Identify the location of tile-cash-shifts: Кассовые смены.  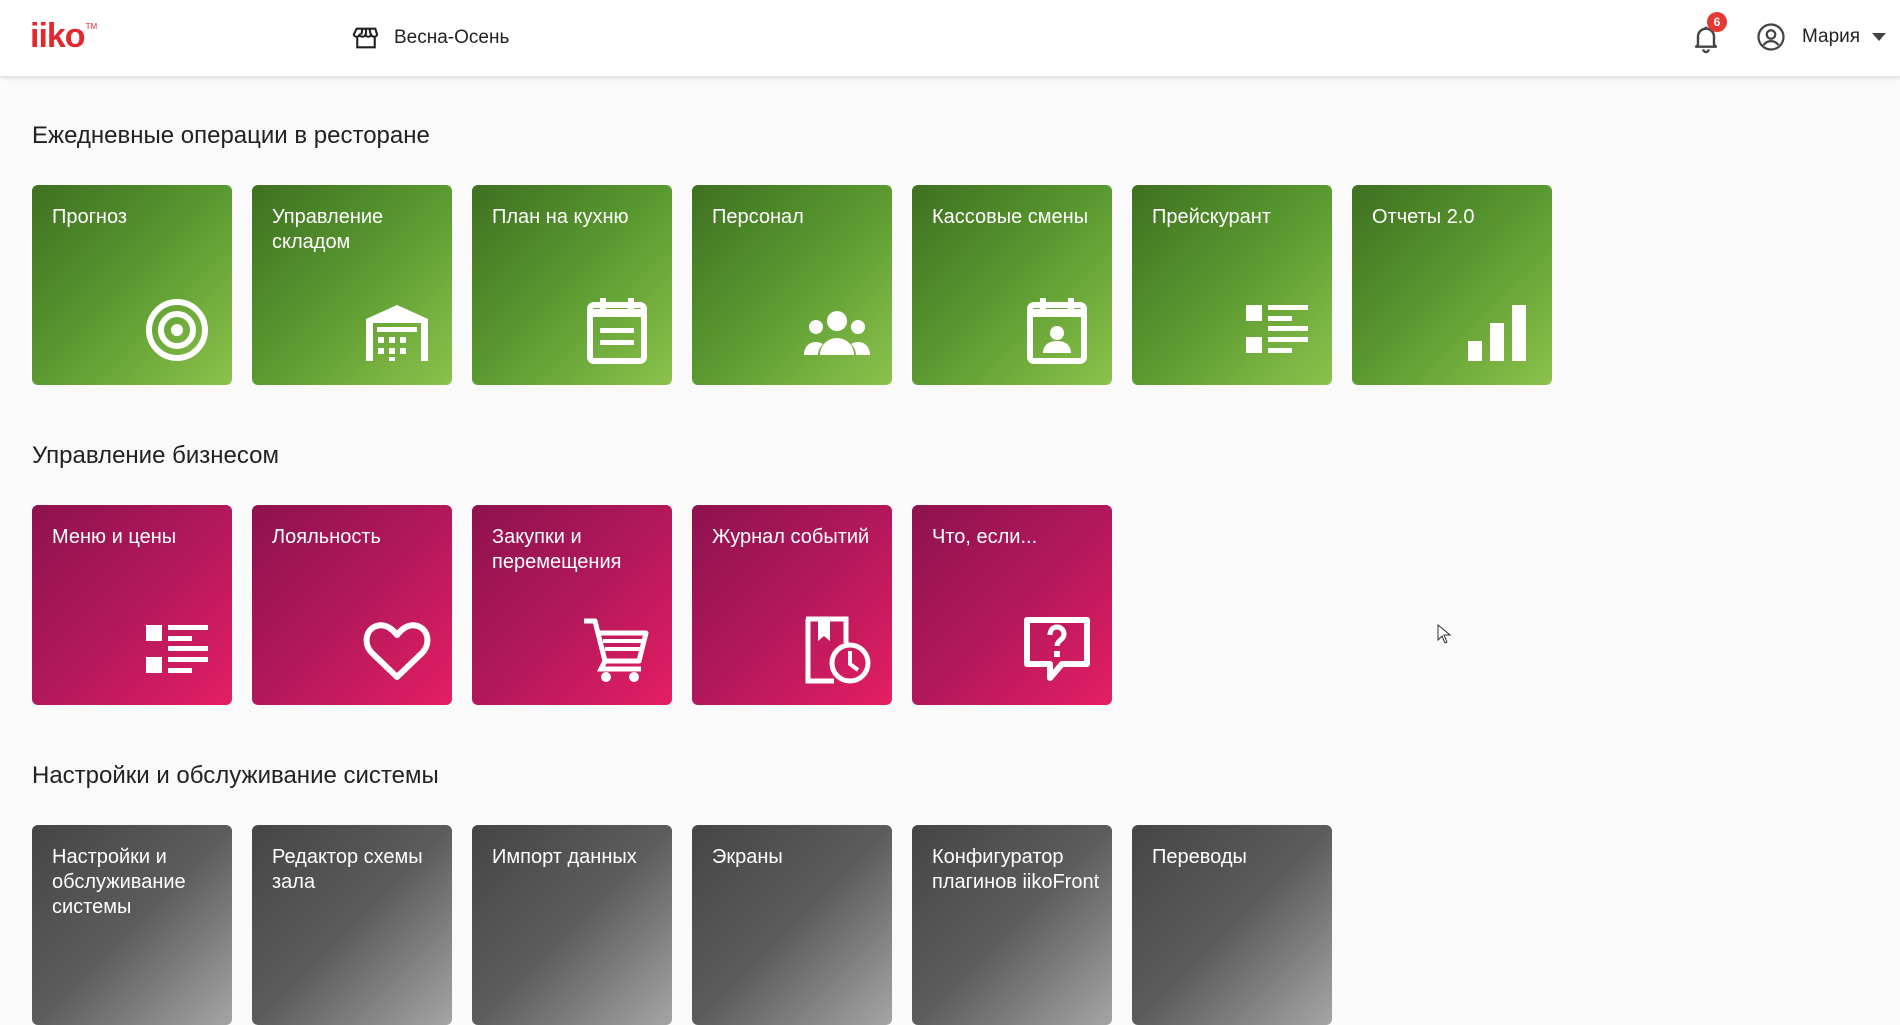
(1012, 285).